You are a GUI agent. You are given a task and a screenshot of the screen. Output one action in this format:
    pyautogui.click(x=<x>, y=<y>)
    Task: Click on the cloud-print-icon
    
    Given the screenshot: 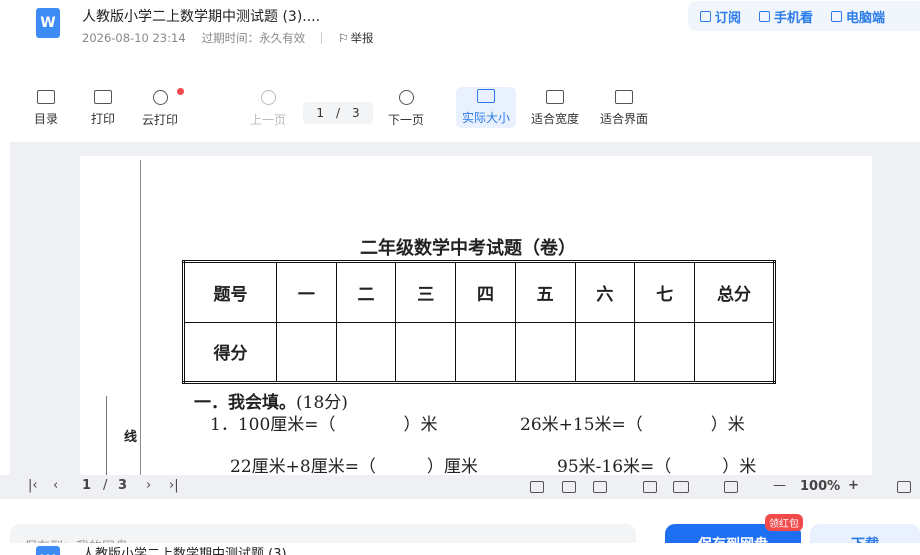 What is the action you would take?
    pyautogui.click(x=160, y=97)
    